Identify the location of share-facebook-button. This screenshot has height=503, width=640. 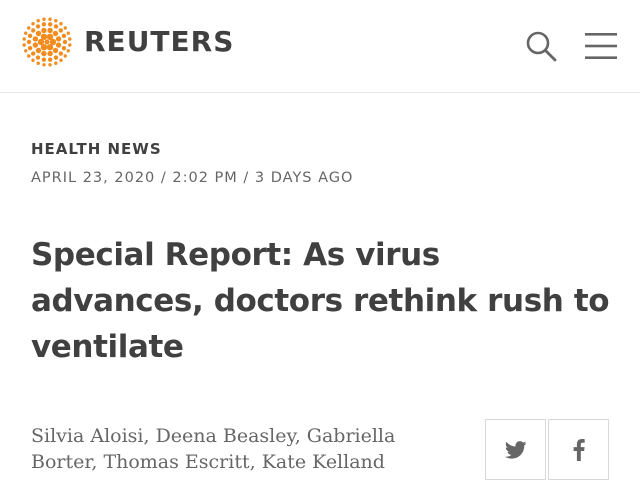
(578, 449).